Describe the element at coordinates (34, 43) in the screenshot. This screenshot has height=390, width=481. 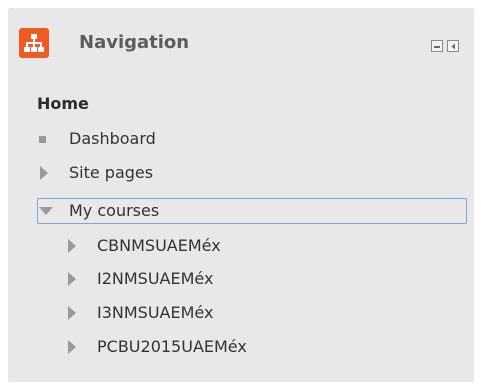
I see `sitemap-icon` at that location.